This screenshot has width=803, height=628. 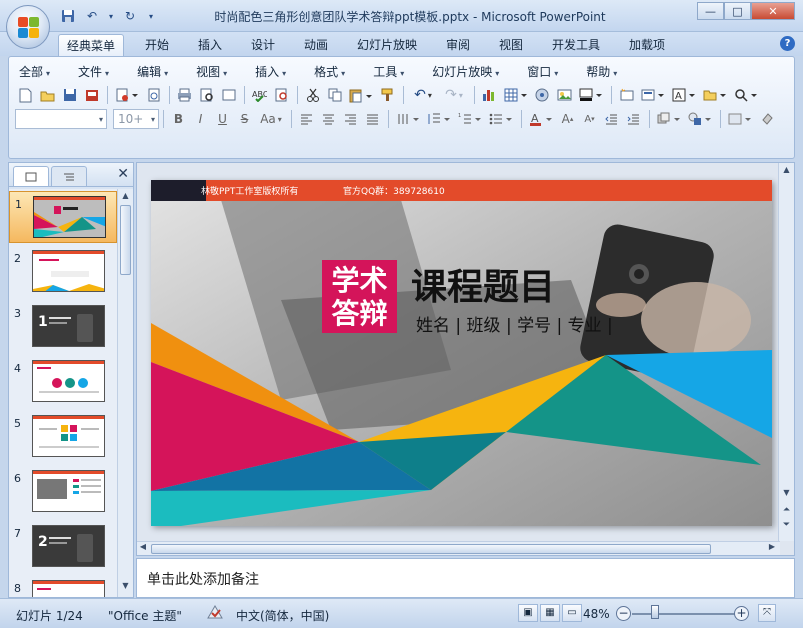 I want to click on scrollbar-thumb, so click(x=125, y=240).